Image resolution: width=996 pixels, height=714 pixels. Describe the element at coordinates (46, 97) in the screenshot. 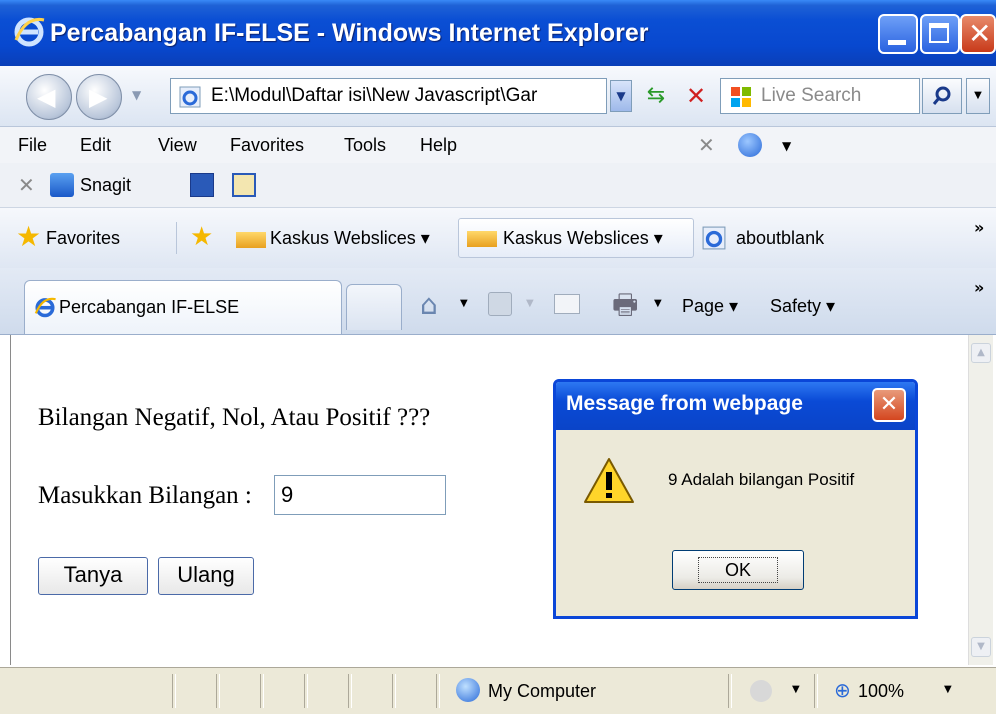

I see `back-arrow-icon: ◀` at that location.